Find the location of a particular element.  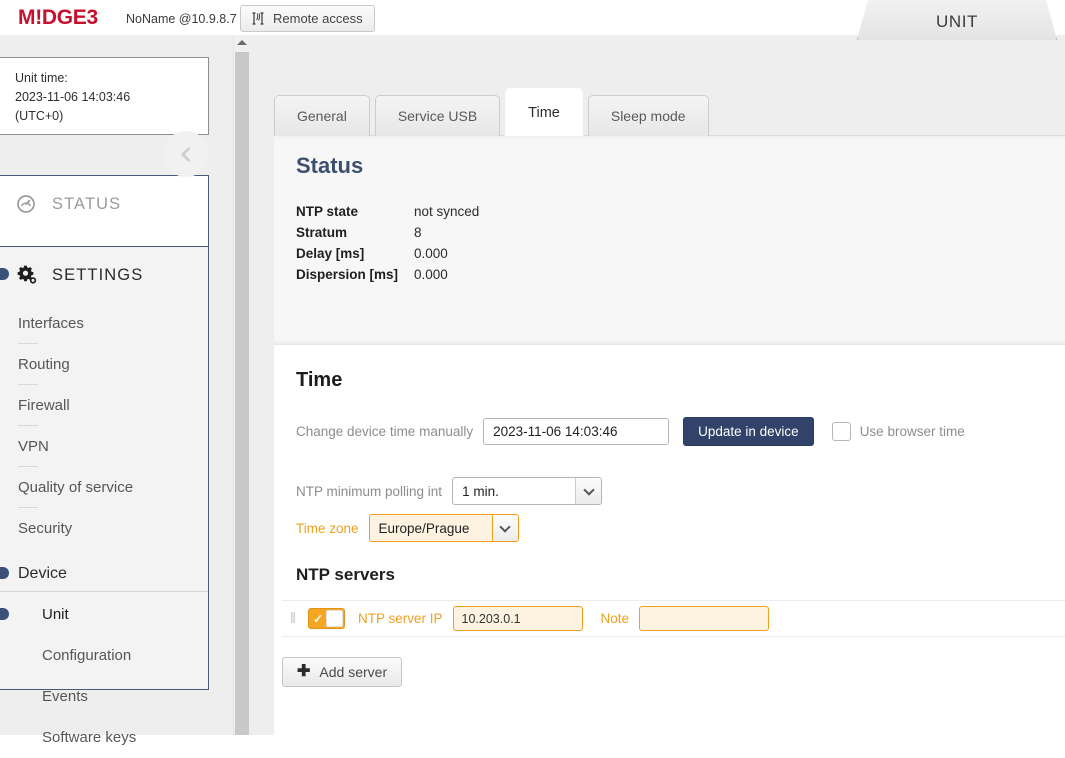

status-panel-title: Status is located at coordinates (330, 165).